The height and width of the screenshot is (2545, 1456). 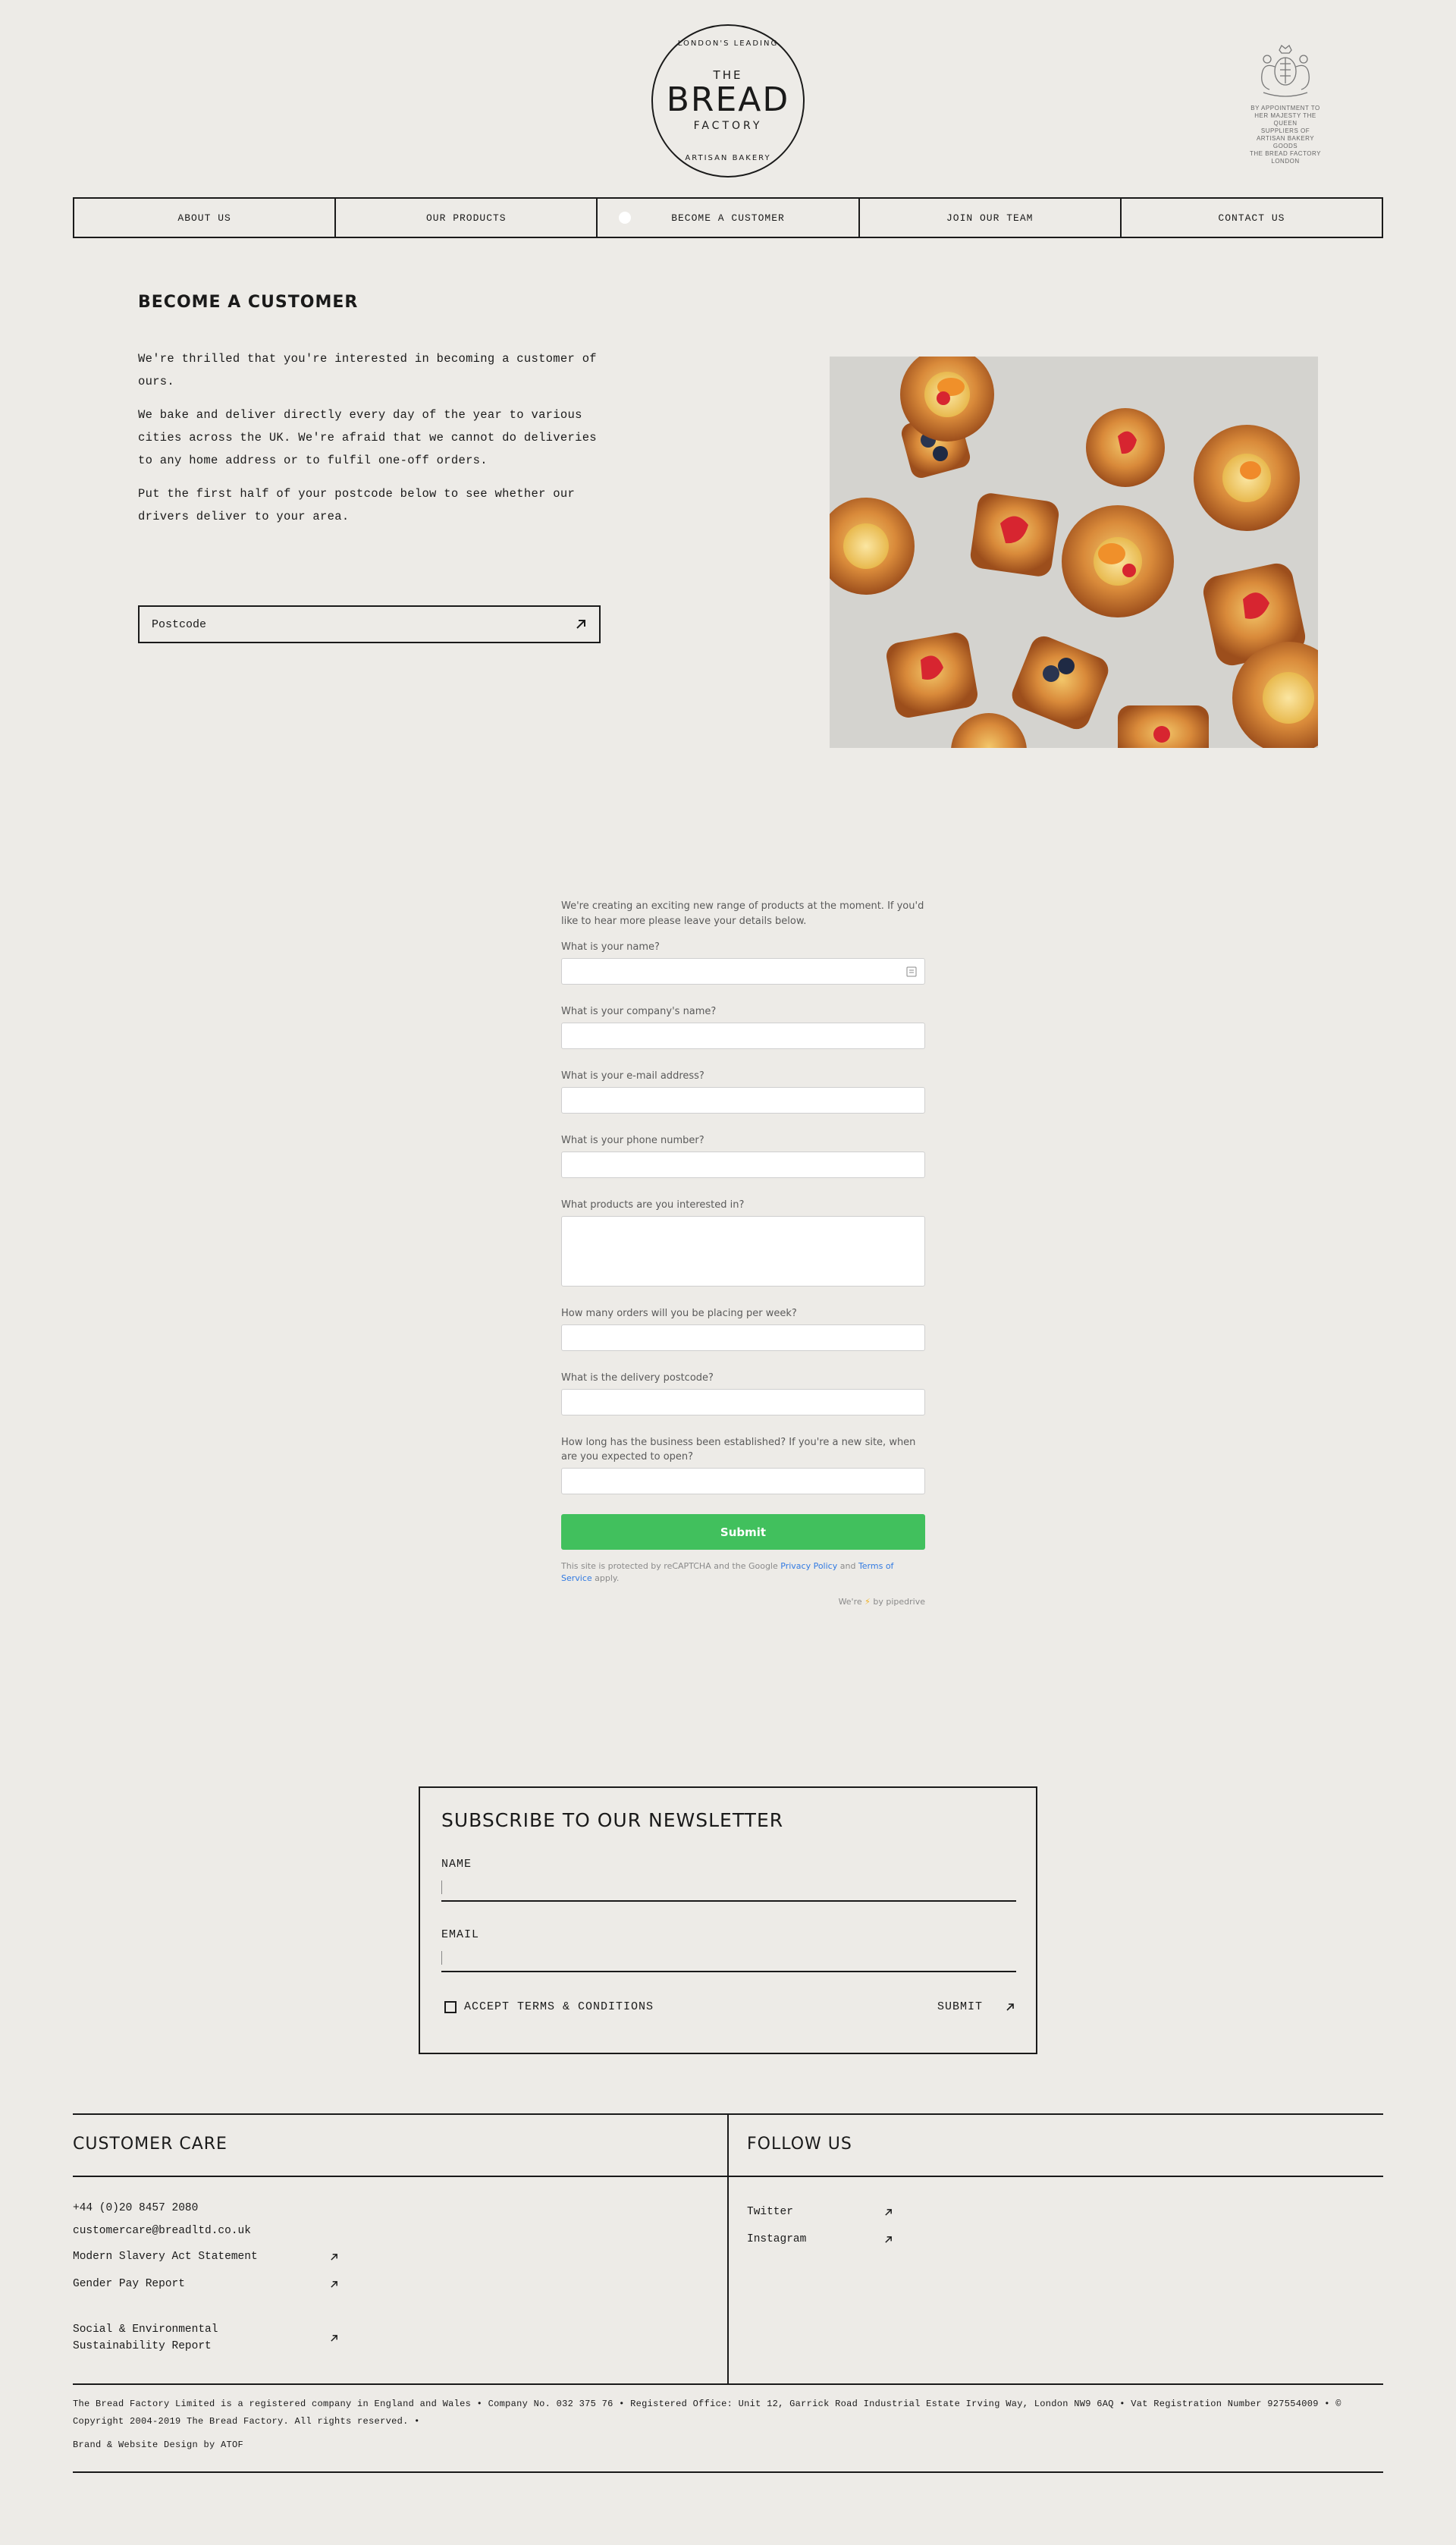 What do you see at coordinates (637, 1378) in the screenshot?
I see `delivery-postcode-label: What is the delivery postcode?` at bounding box center [637, 1378].